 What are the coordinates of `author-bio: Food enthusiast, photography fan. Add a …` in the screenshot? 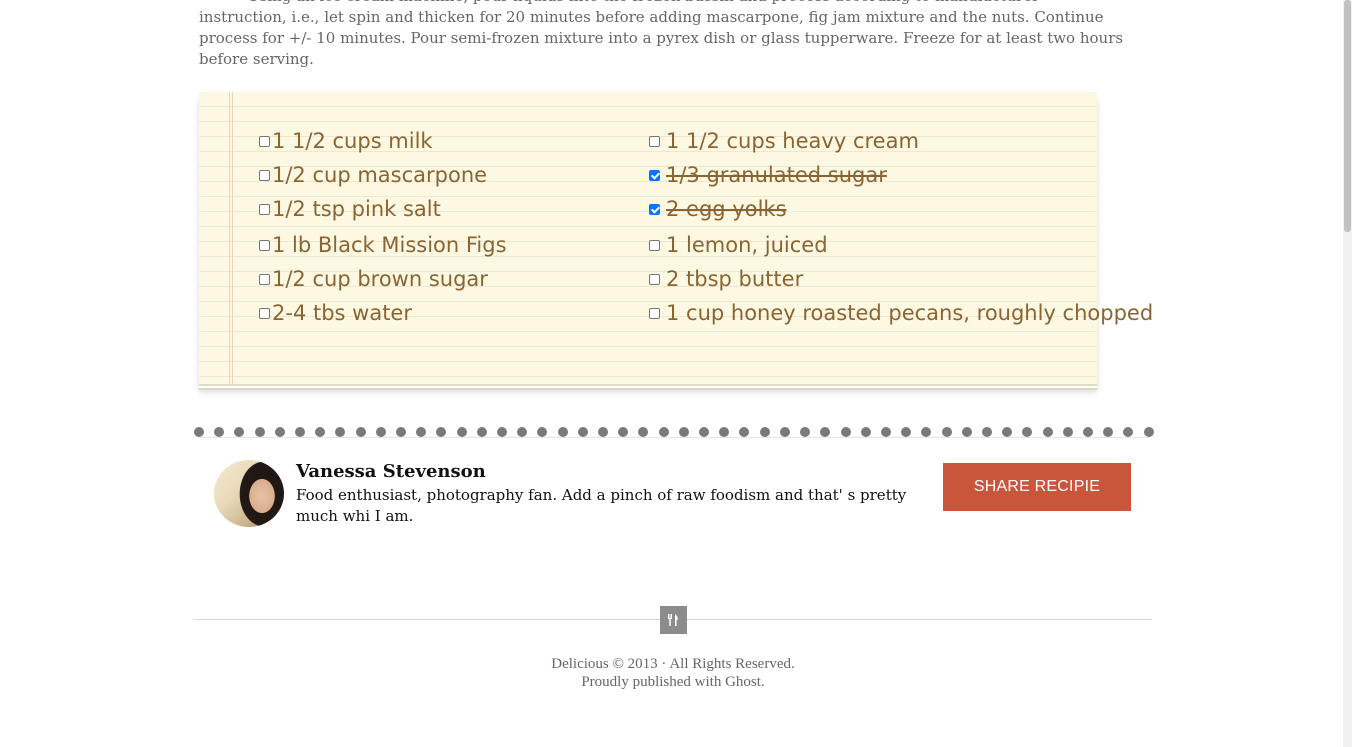 It's located at (601, 505).